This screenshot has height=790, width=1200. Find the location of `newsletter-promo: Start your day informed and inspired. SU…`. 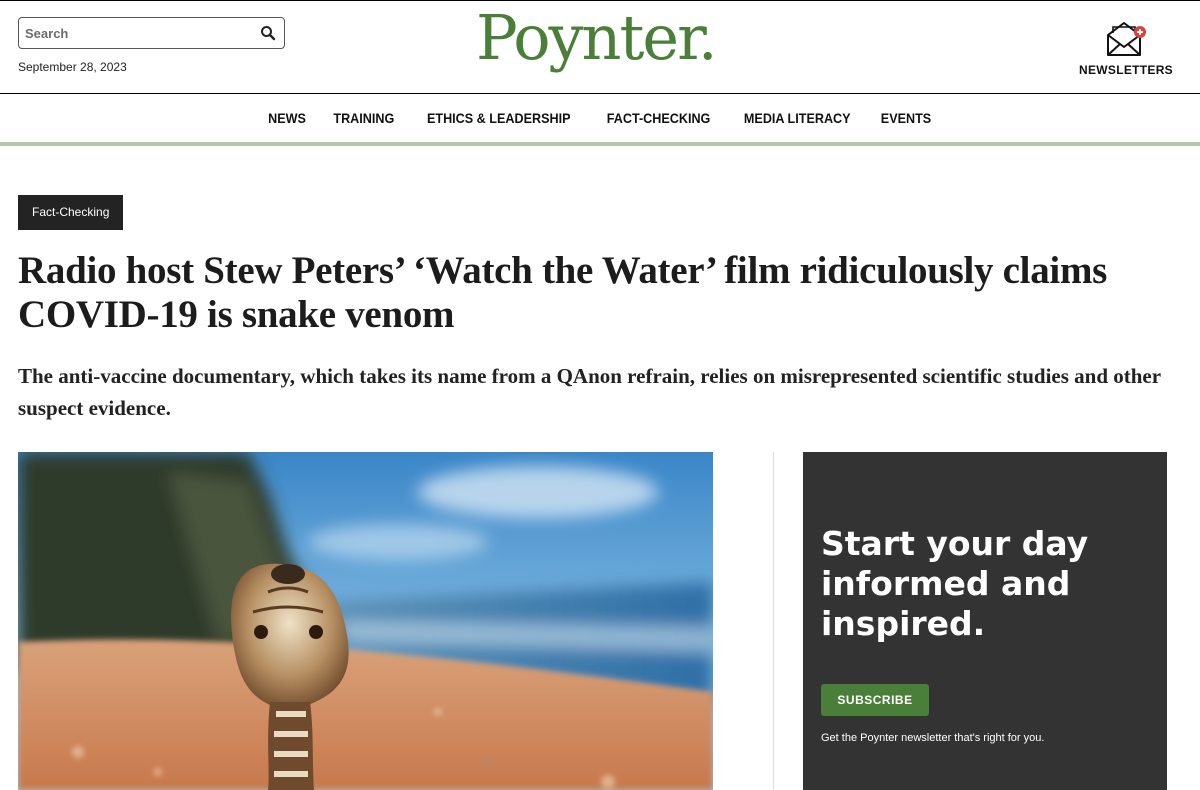

newsletter-promo: Start your day informed and inspired. SU… is located at coordinates (985, 621).